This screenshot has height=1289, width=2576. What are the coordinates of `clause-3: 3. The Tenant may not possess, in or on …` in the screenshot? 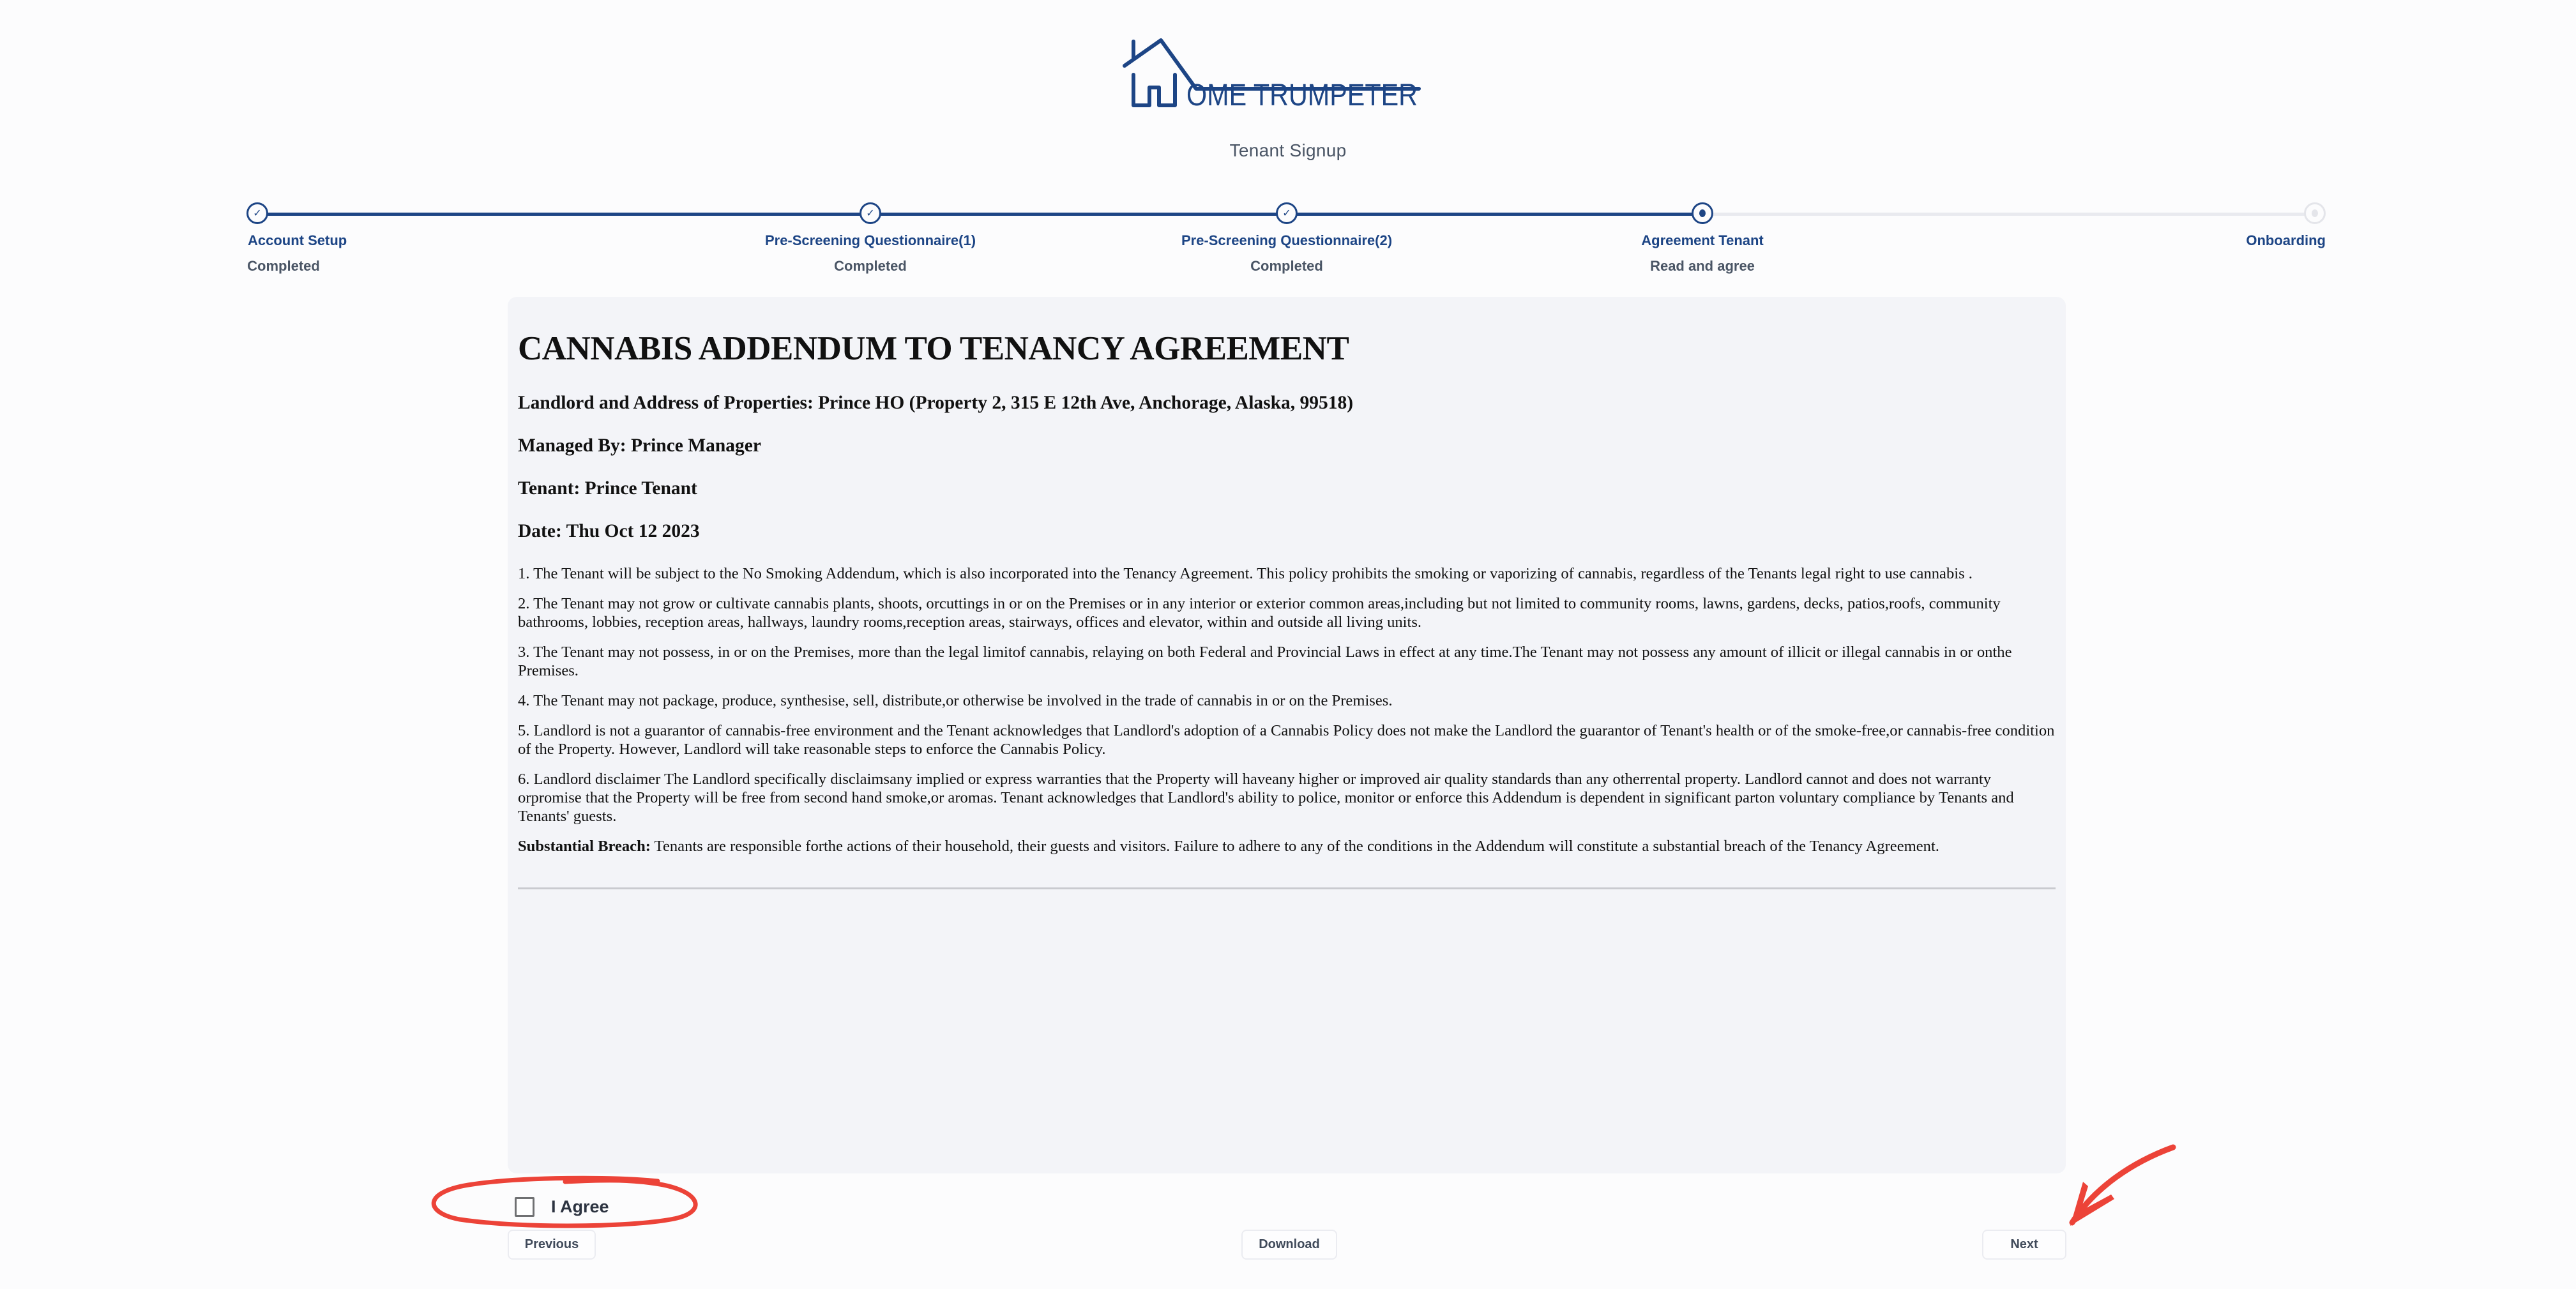 It's located at (1265, 661).